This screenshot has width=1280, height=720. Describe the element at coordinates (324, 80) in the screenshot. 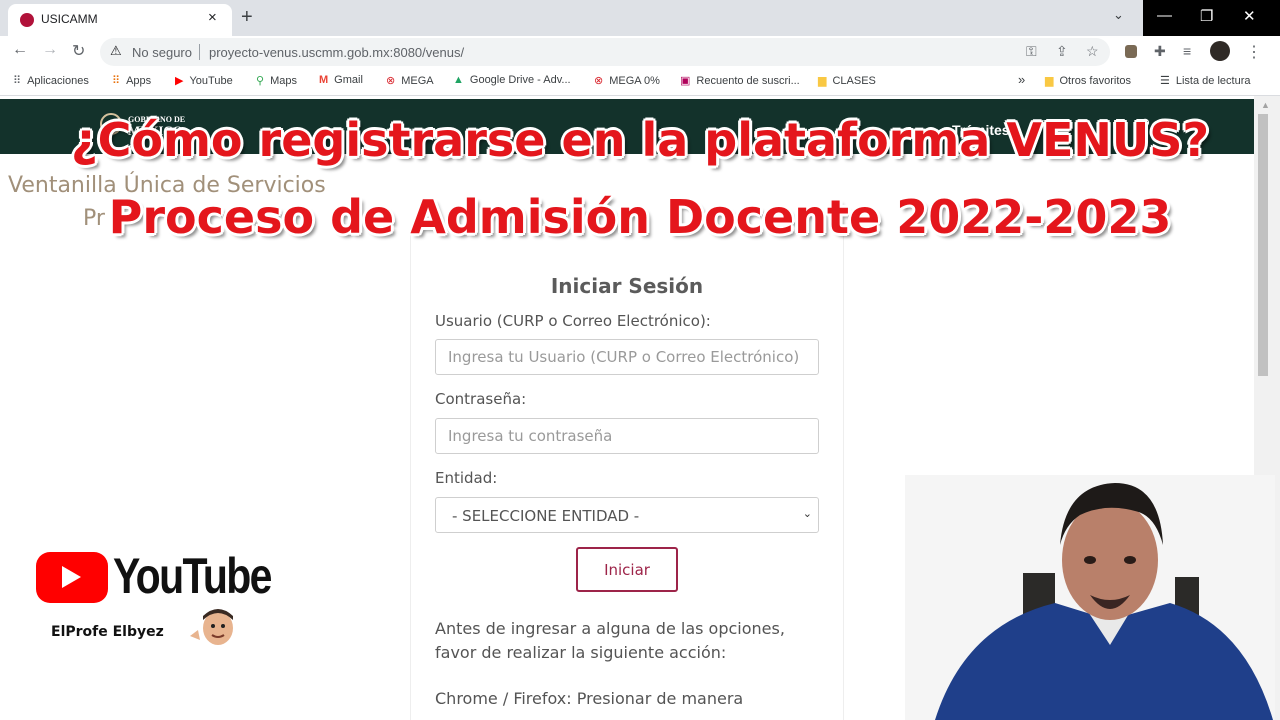

I see `gmail-icon: M` at that location.